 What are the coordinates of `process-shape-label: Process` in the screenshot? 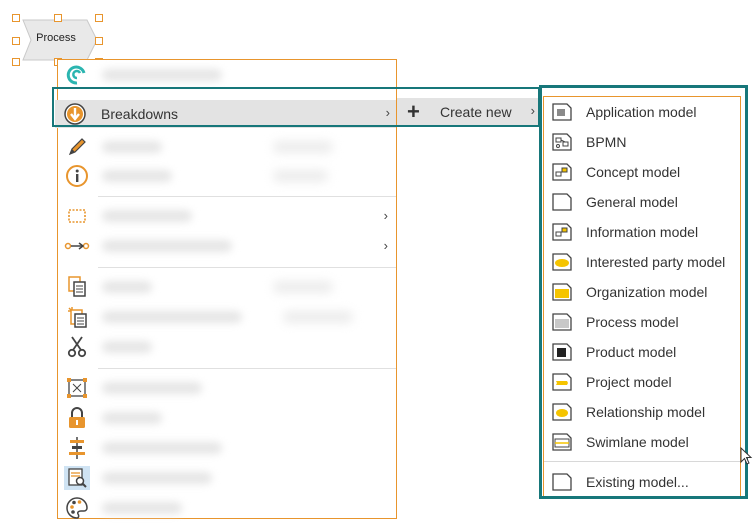 It's located at (56, 38).